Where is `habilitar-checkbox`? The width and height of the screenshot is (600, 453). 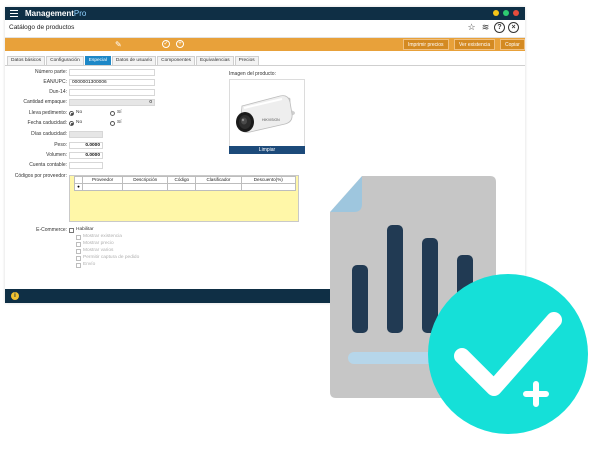
habilitar-checkbox is located at coordinates (71, 230).